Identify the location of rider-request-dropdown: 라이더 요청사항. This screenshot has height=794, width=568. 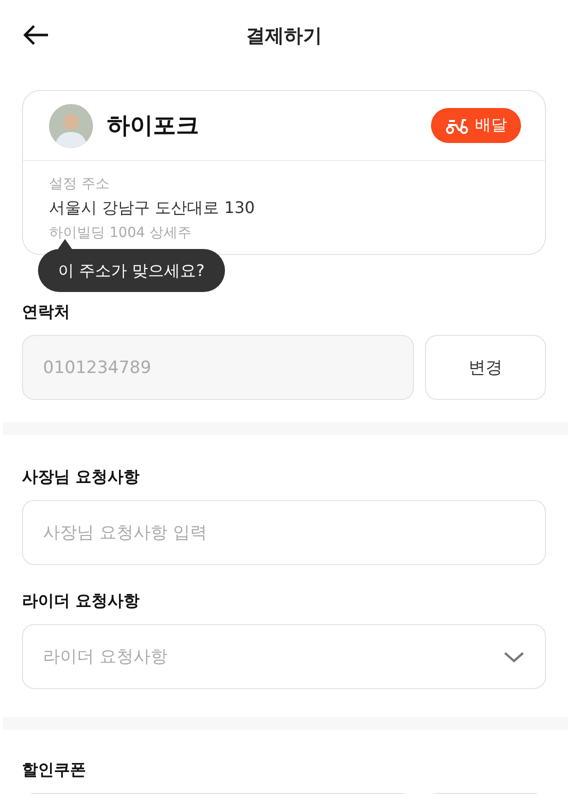
(284, 656).